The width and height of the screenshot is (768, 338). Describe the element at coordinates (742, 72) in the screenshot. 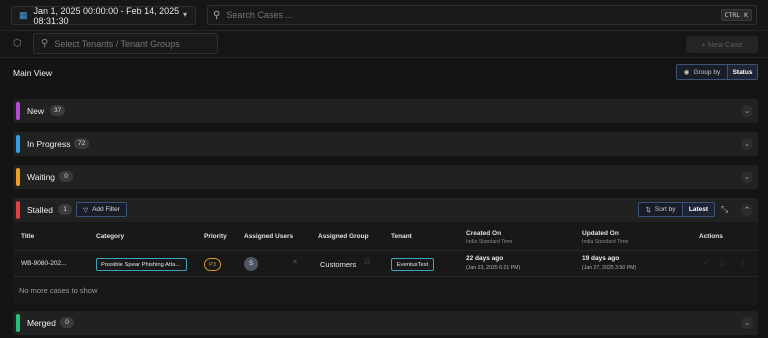

I see `group-by-value: Status` at that location.